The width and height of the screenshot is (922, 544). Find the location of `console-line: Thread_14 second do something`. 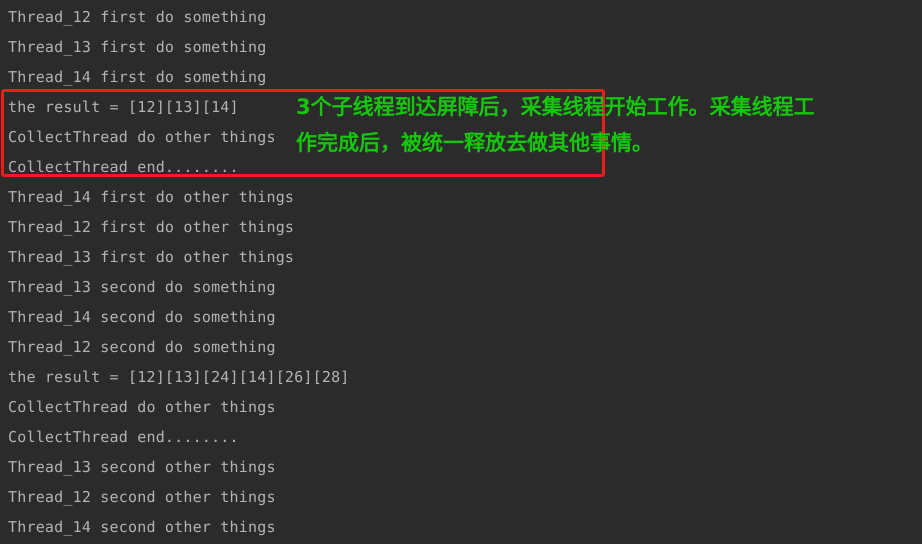

console-line: Thread_14 second do something is located at coordinates (142, 317).